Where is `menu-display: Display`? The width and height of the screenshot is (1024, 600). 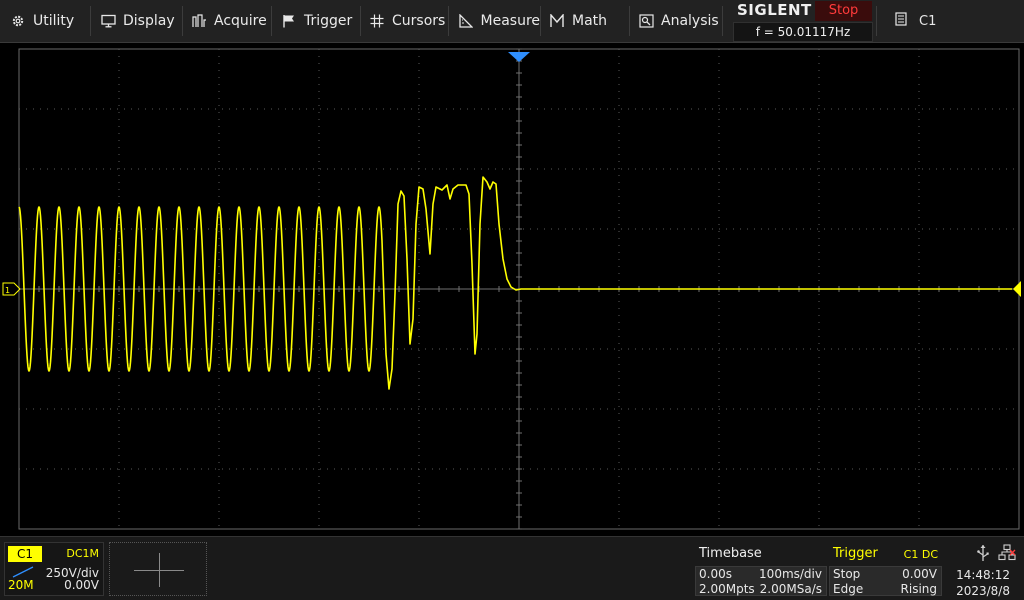
menu-display: Display is located at coordinates (137, 21).